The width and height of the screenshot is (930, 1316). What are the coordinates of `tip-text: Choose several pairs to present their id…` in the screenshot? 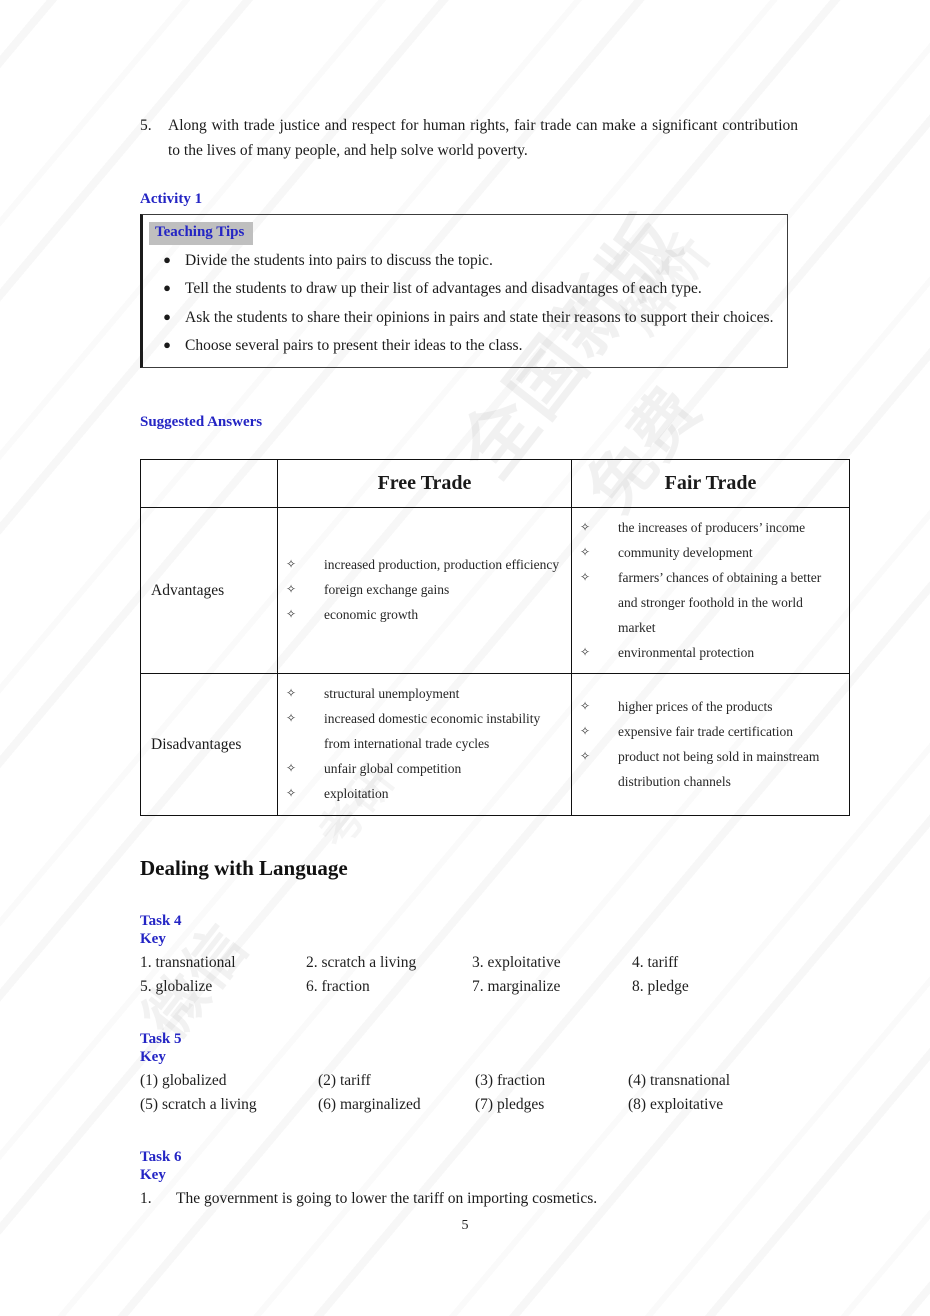 It's located at (354, 346).